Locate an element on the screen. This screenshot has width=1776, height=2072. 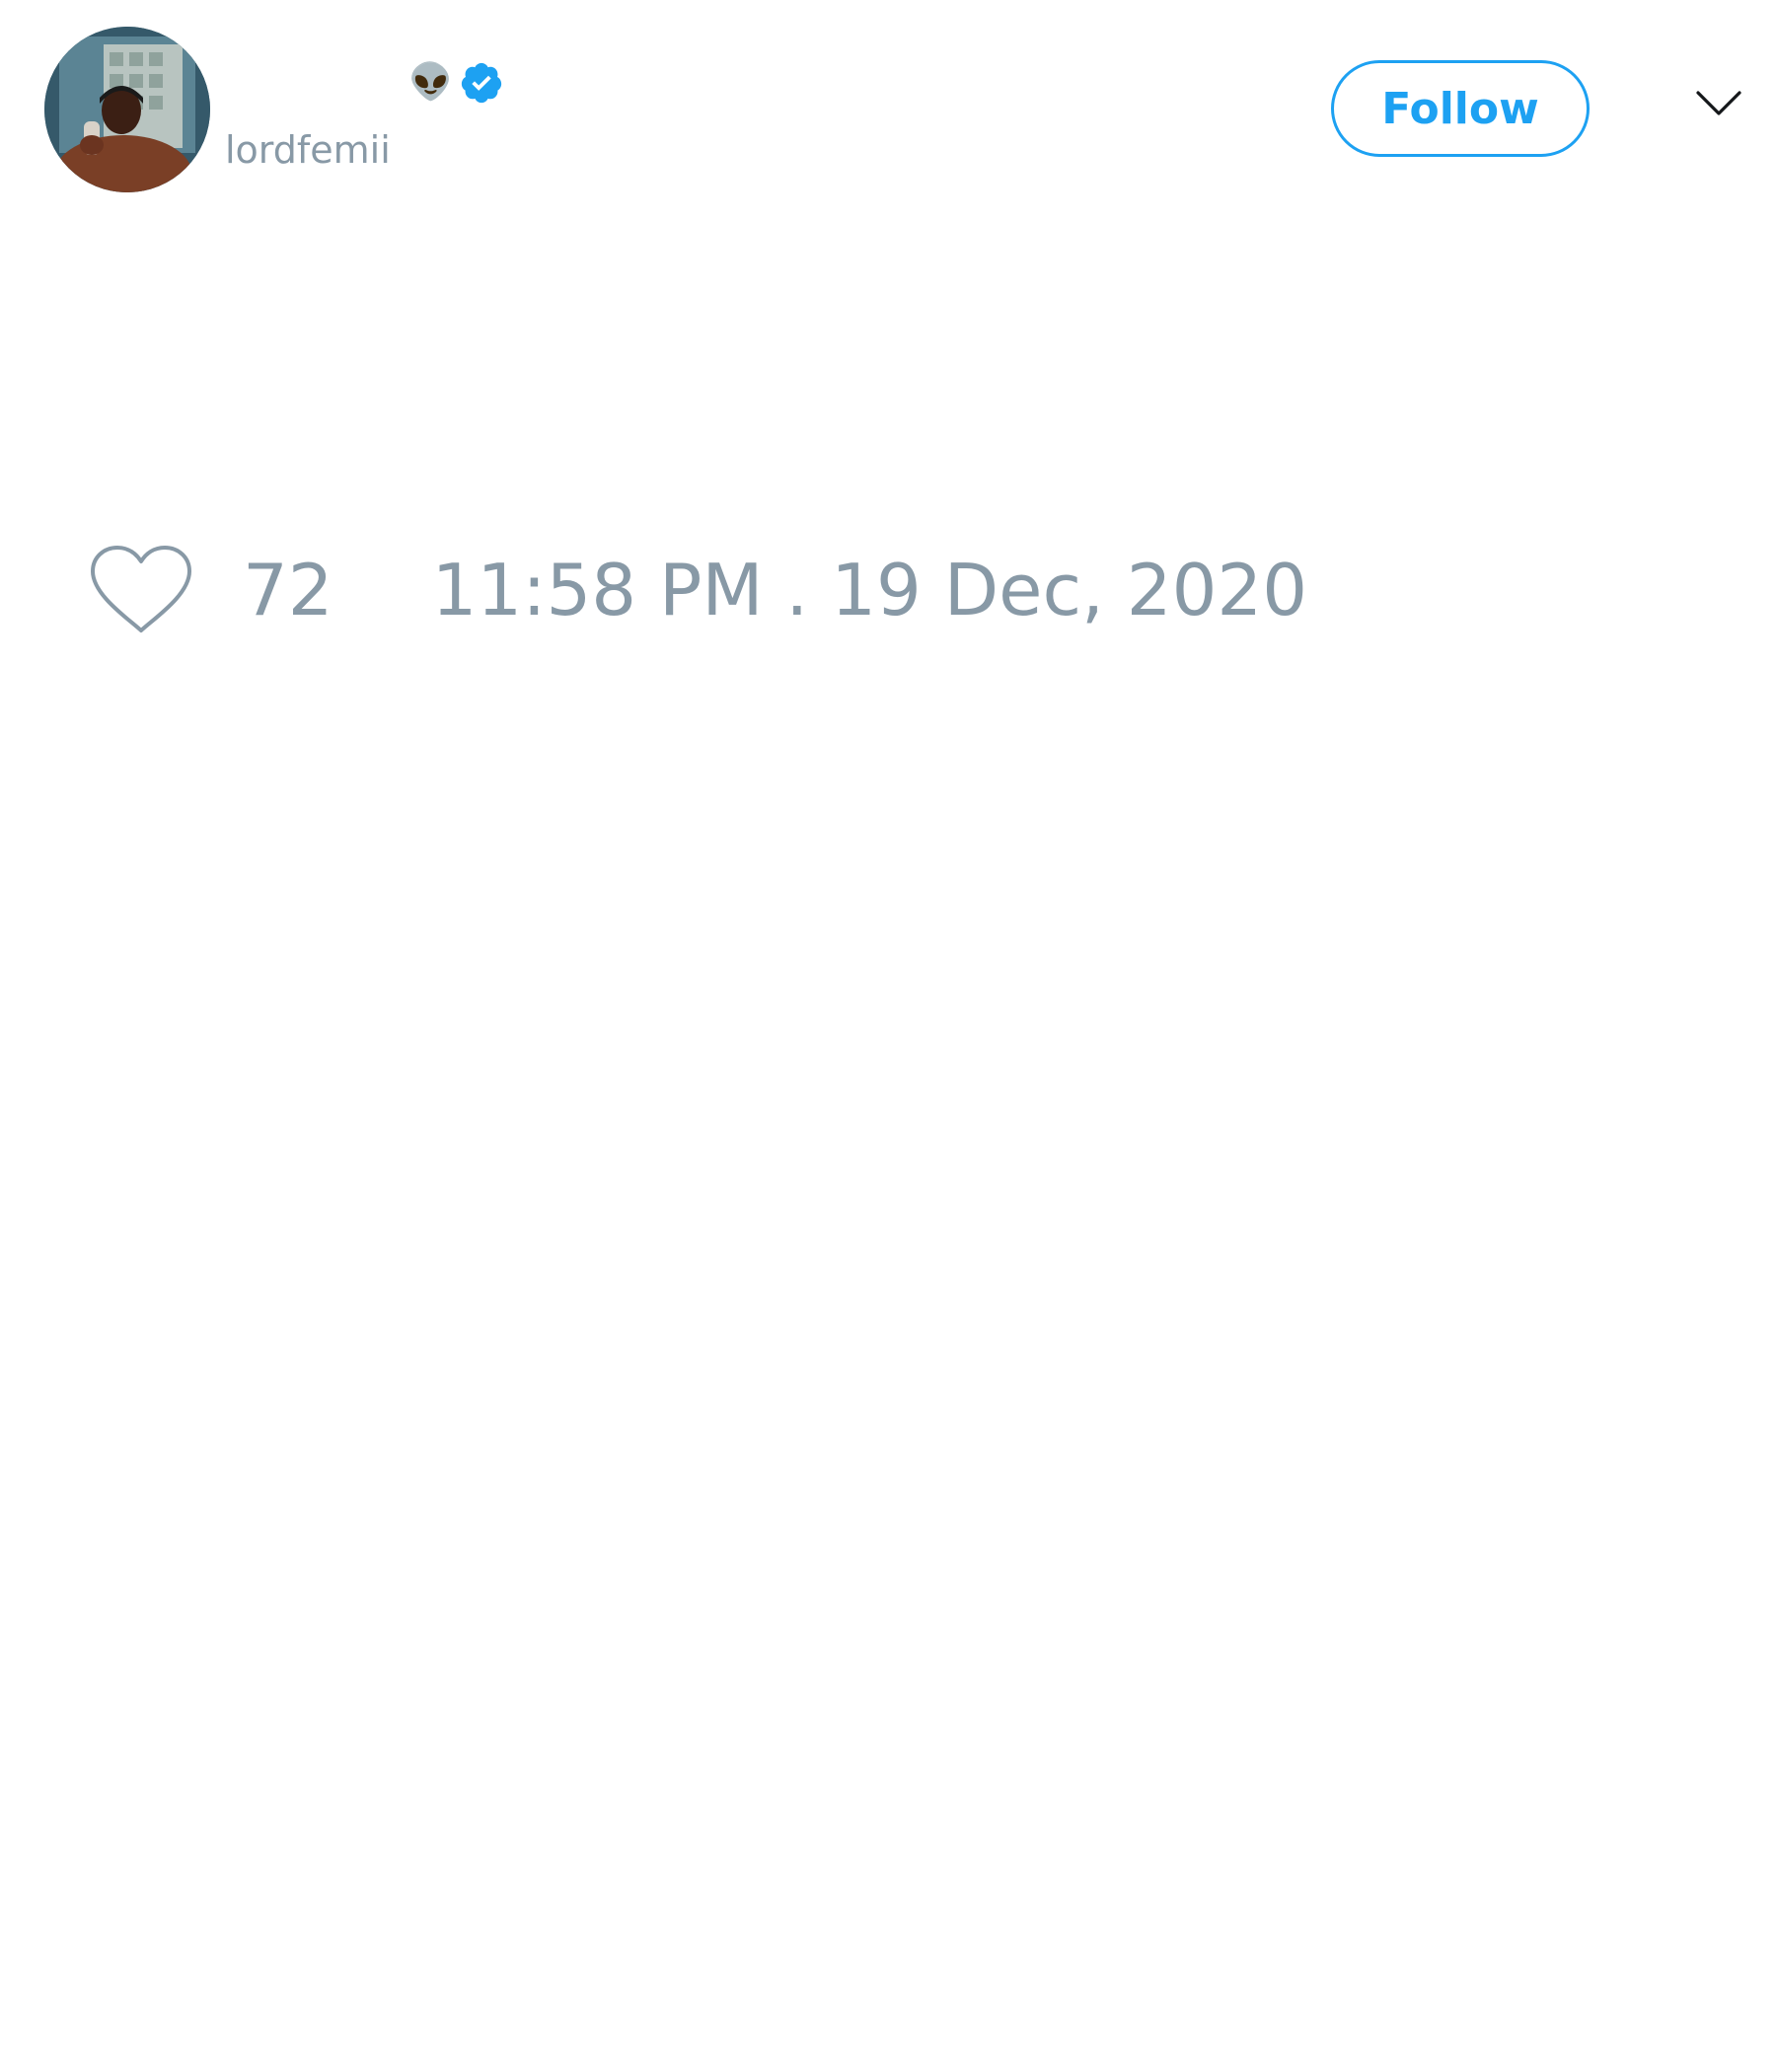
display-name-row: 👽 is located at coordinates (456, 83).